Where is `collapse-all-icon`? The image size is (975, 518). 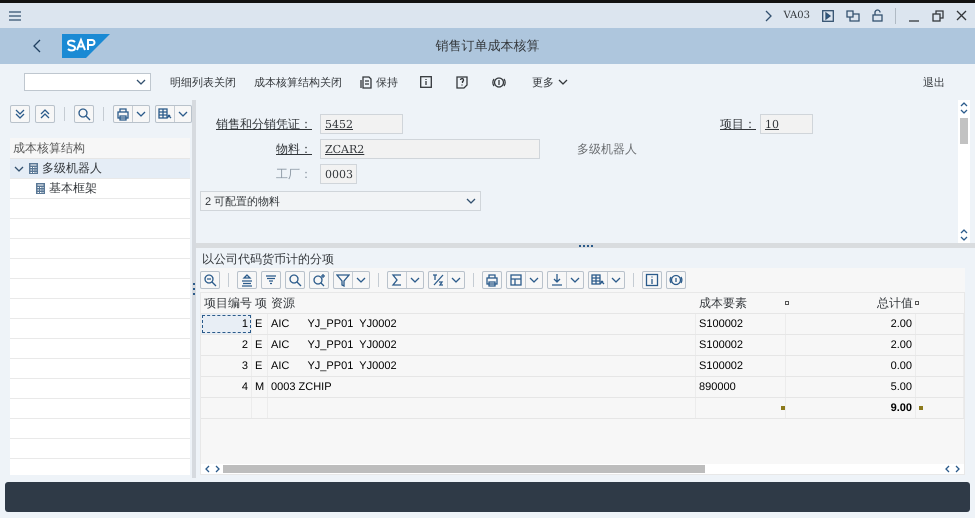
collapse-all-icon is located at coordinates (45, 114).